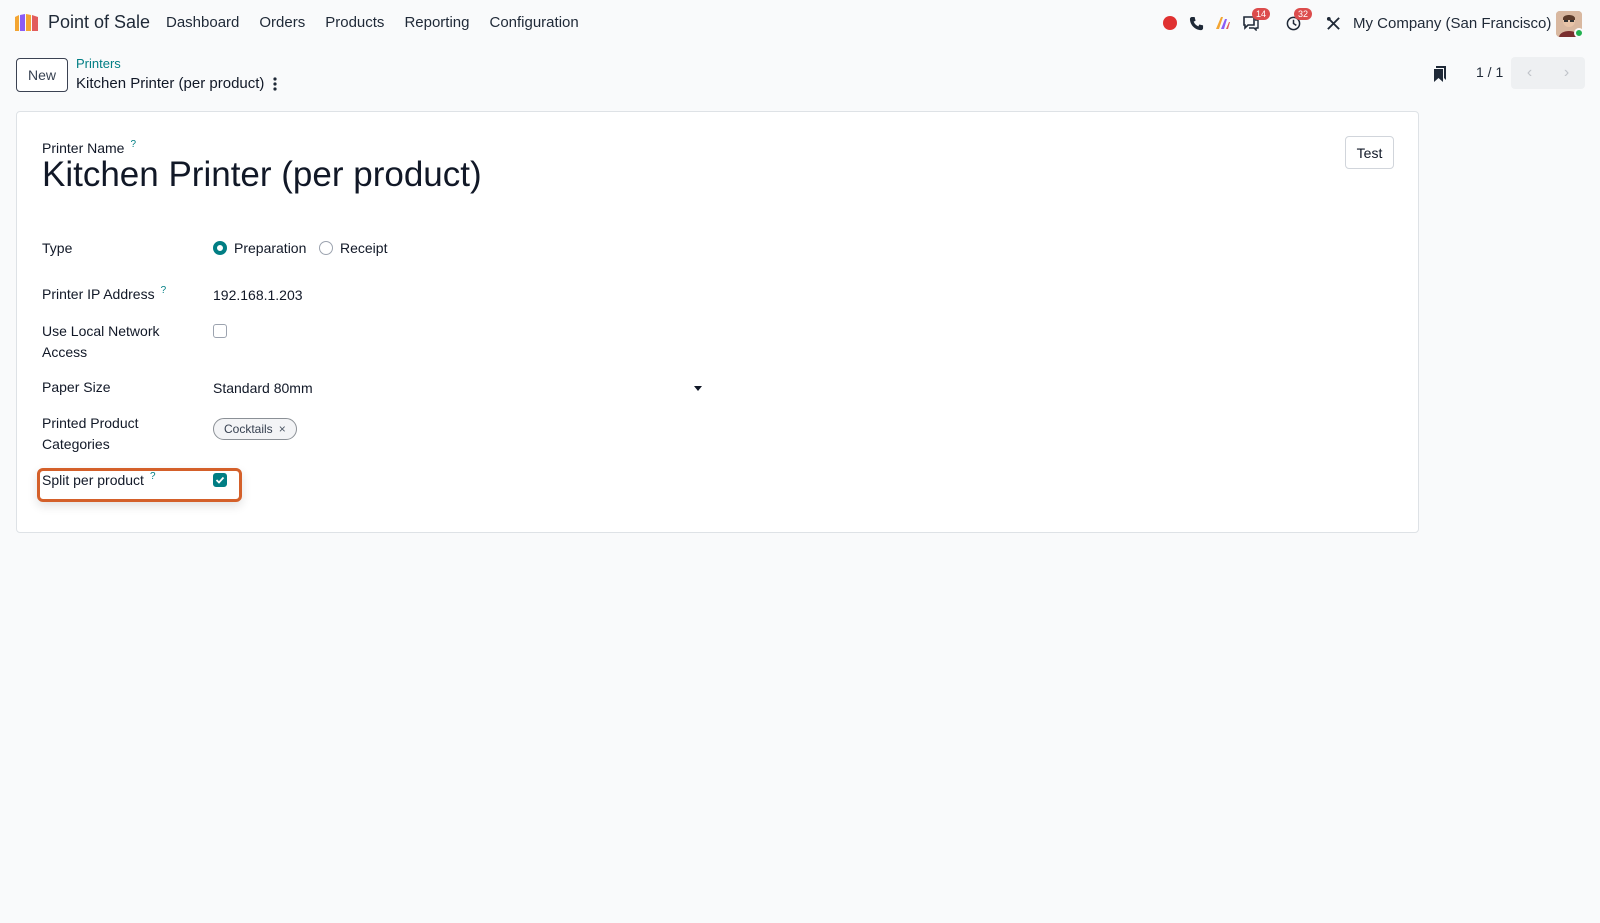  Describe the element at coordinates (26, 23) in the screenshot. I see `pos-app-logo` at that location.